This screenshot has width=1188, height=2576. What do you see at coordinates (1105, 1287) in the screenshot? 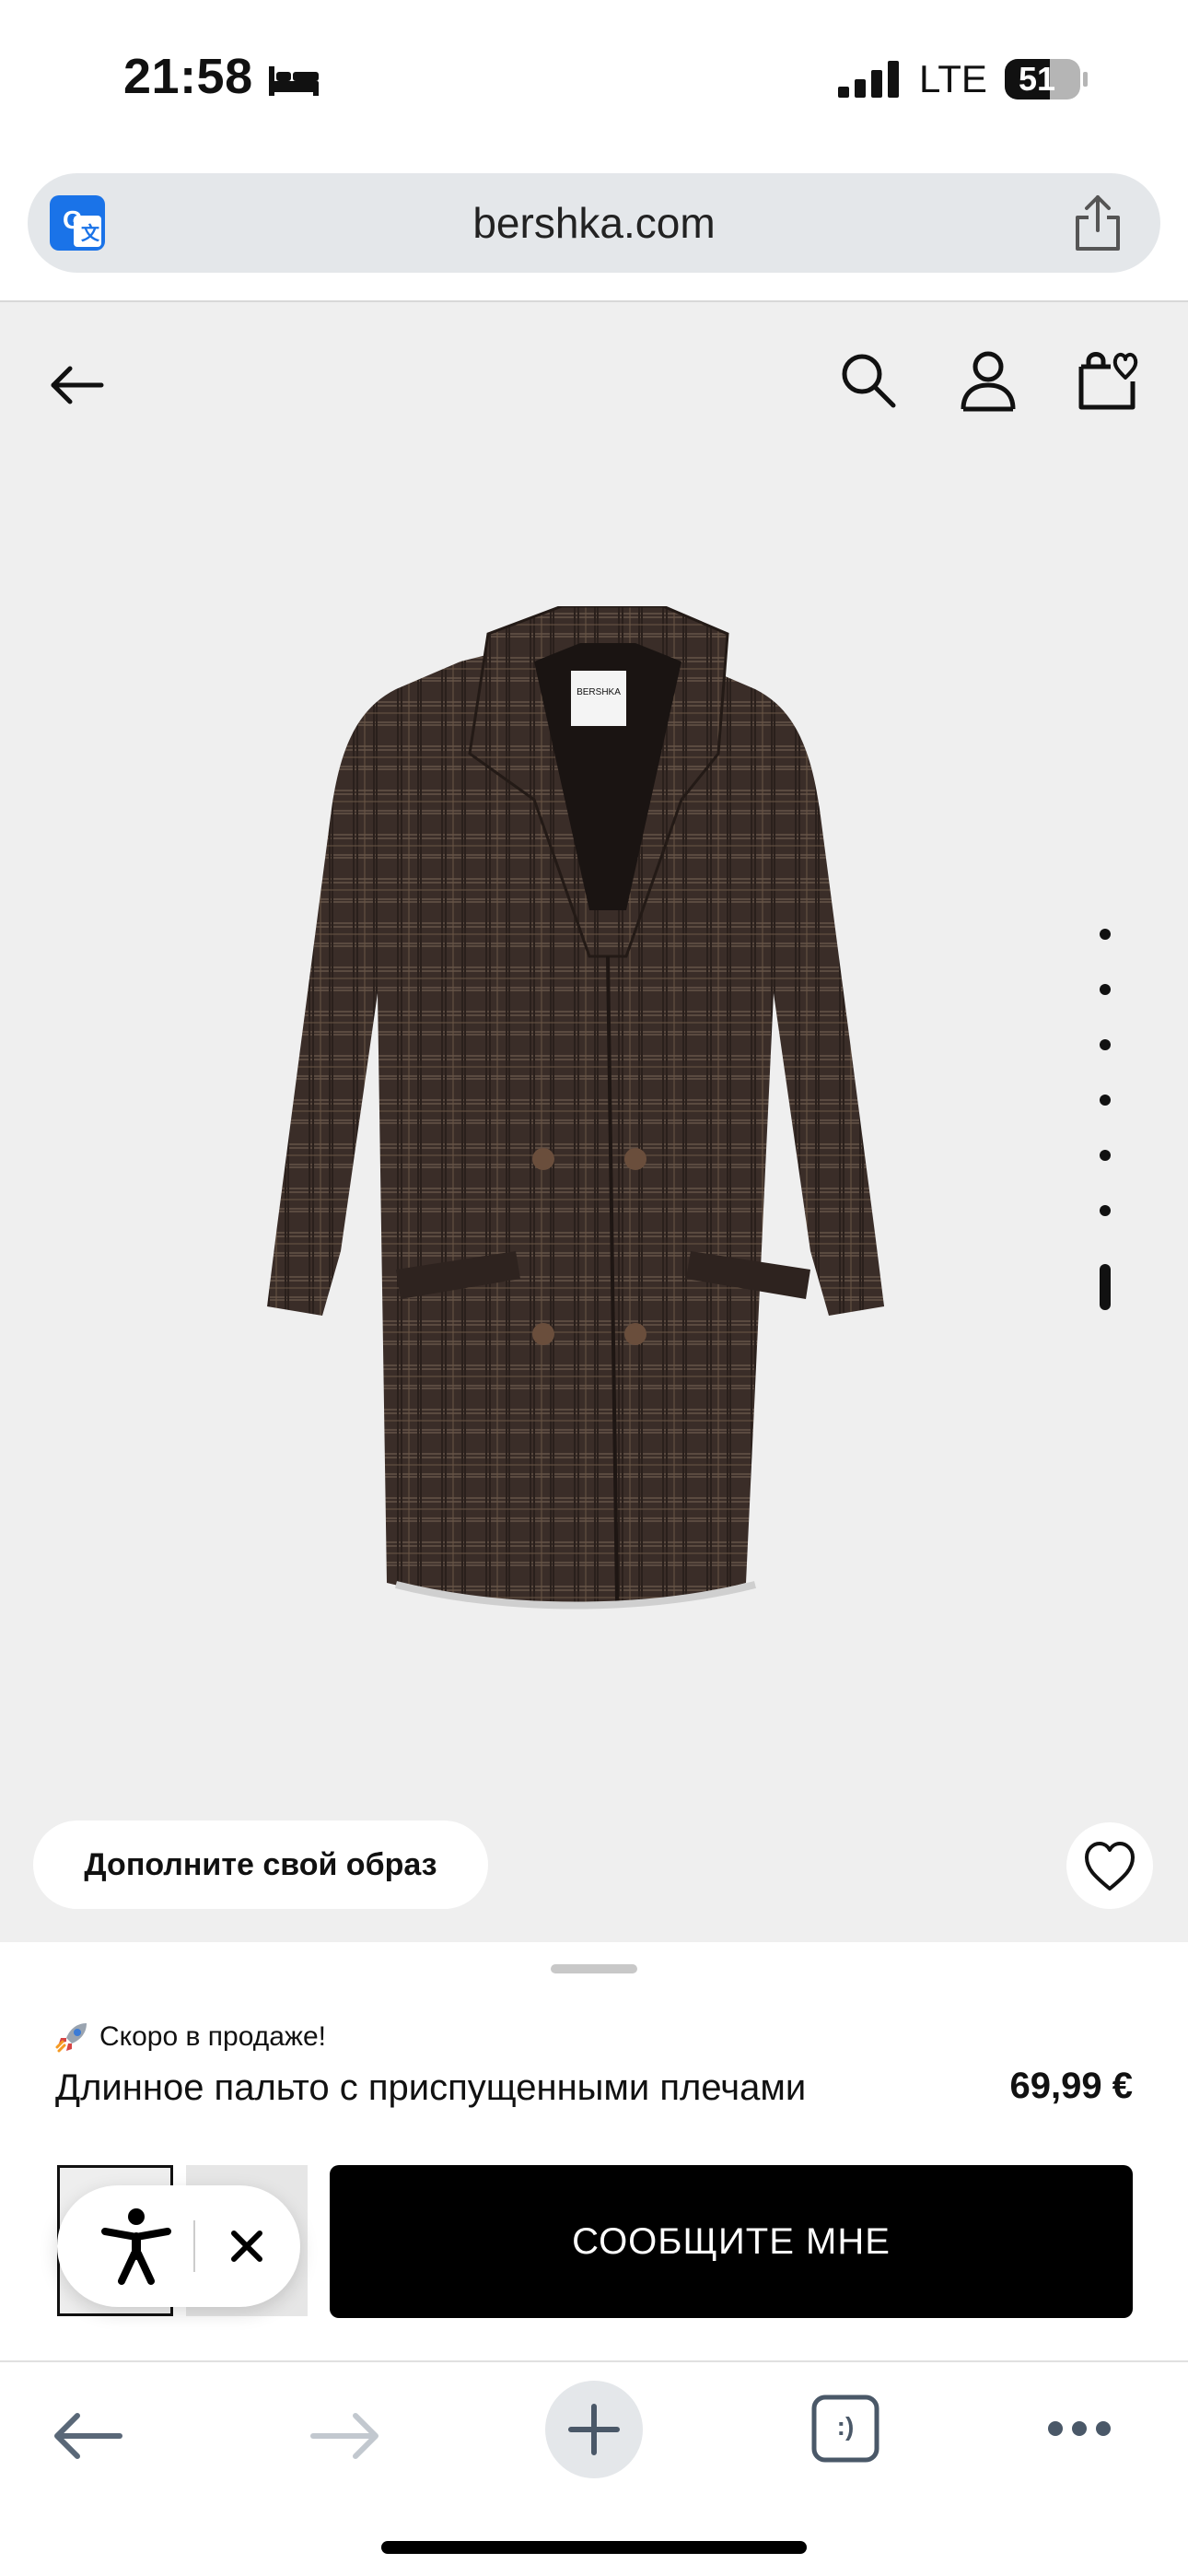
I see `gallery-dot-active` at bounding box center [1105, 1287].